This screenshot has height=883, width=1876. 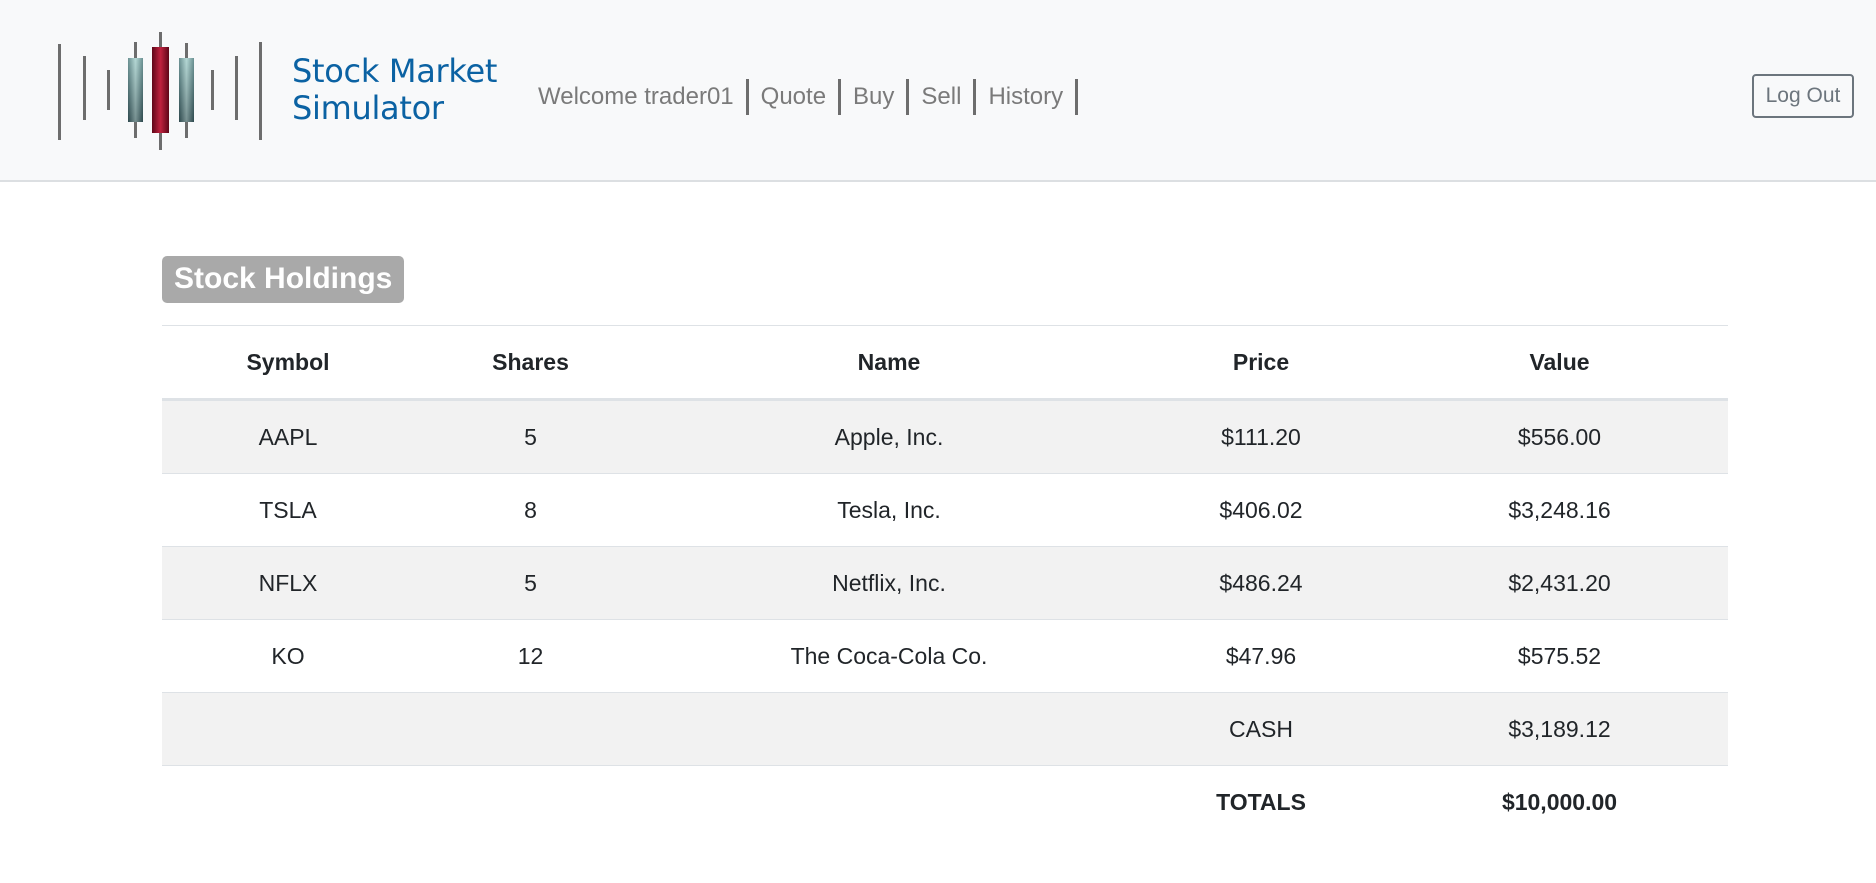 I want to click on logout-button: Log Out, so click(x=1803, y=96).